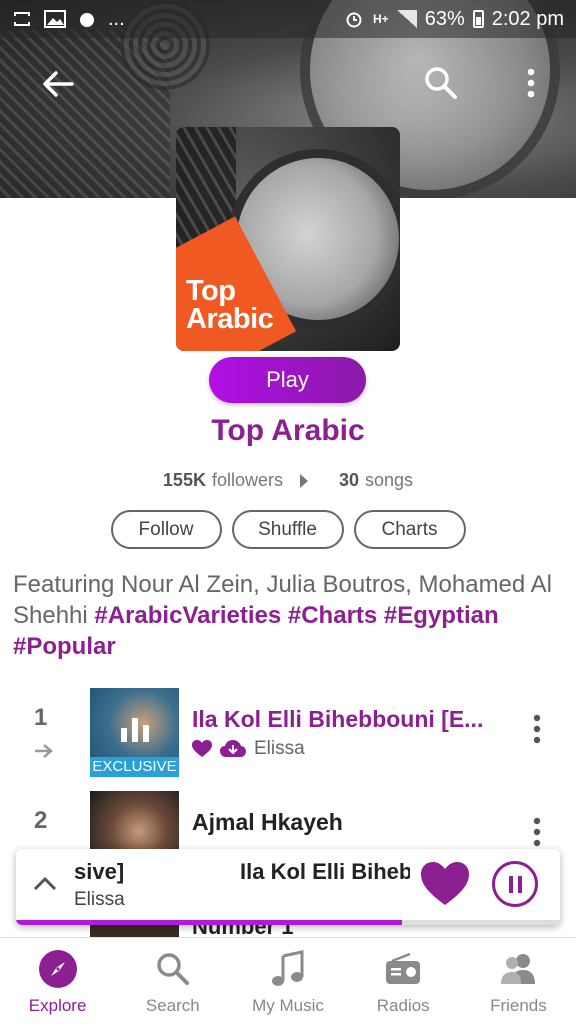 This screenshot has width=576, height=1024. What do you see at coordinates (403, 1005) in the screenshot?
I see `nav-label: Radios` at bounding box center [403, 1005].